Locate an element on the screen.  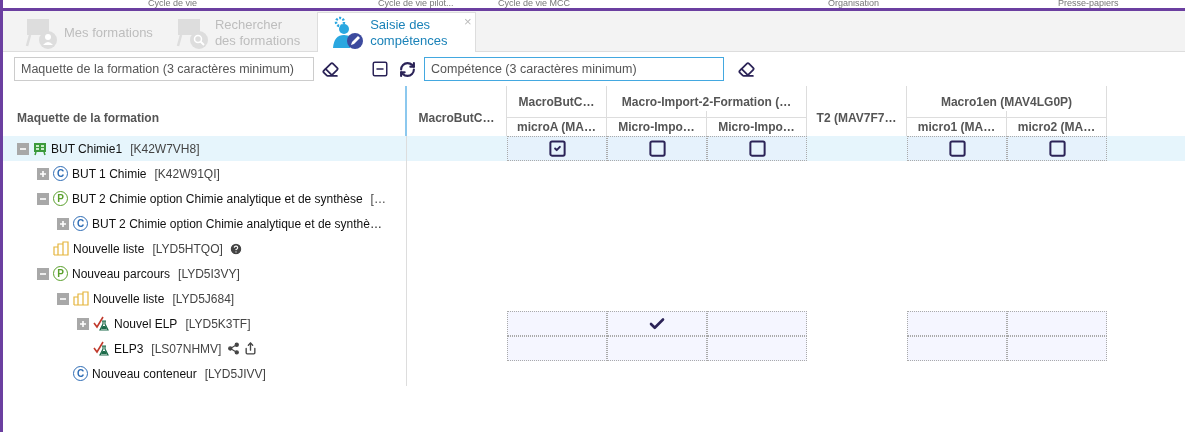
node-code: [LYD5K3TF] is located at coordinates (218, 323).